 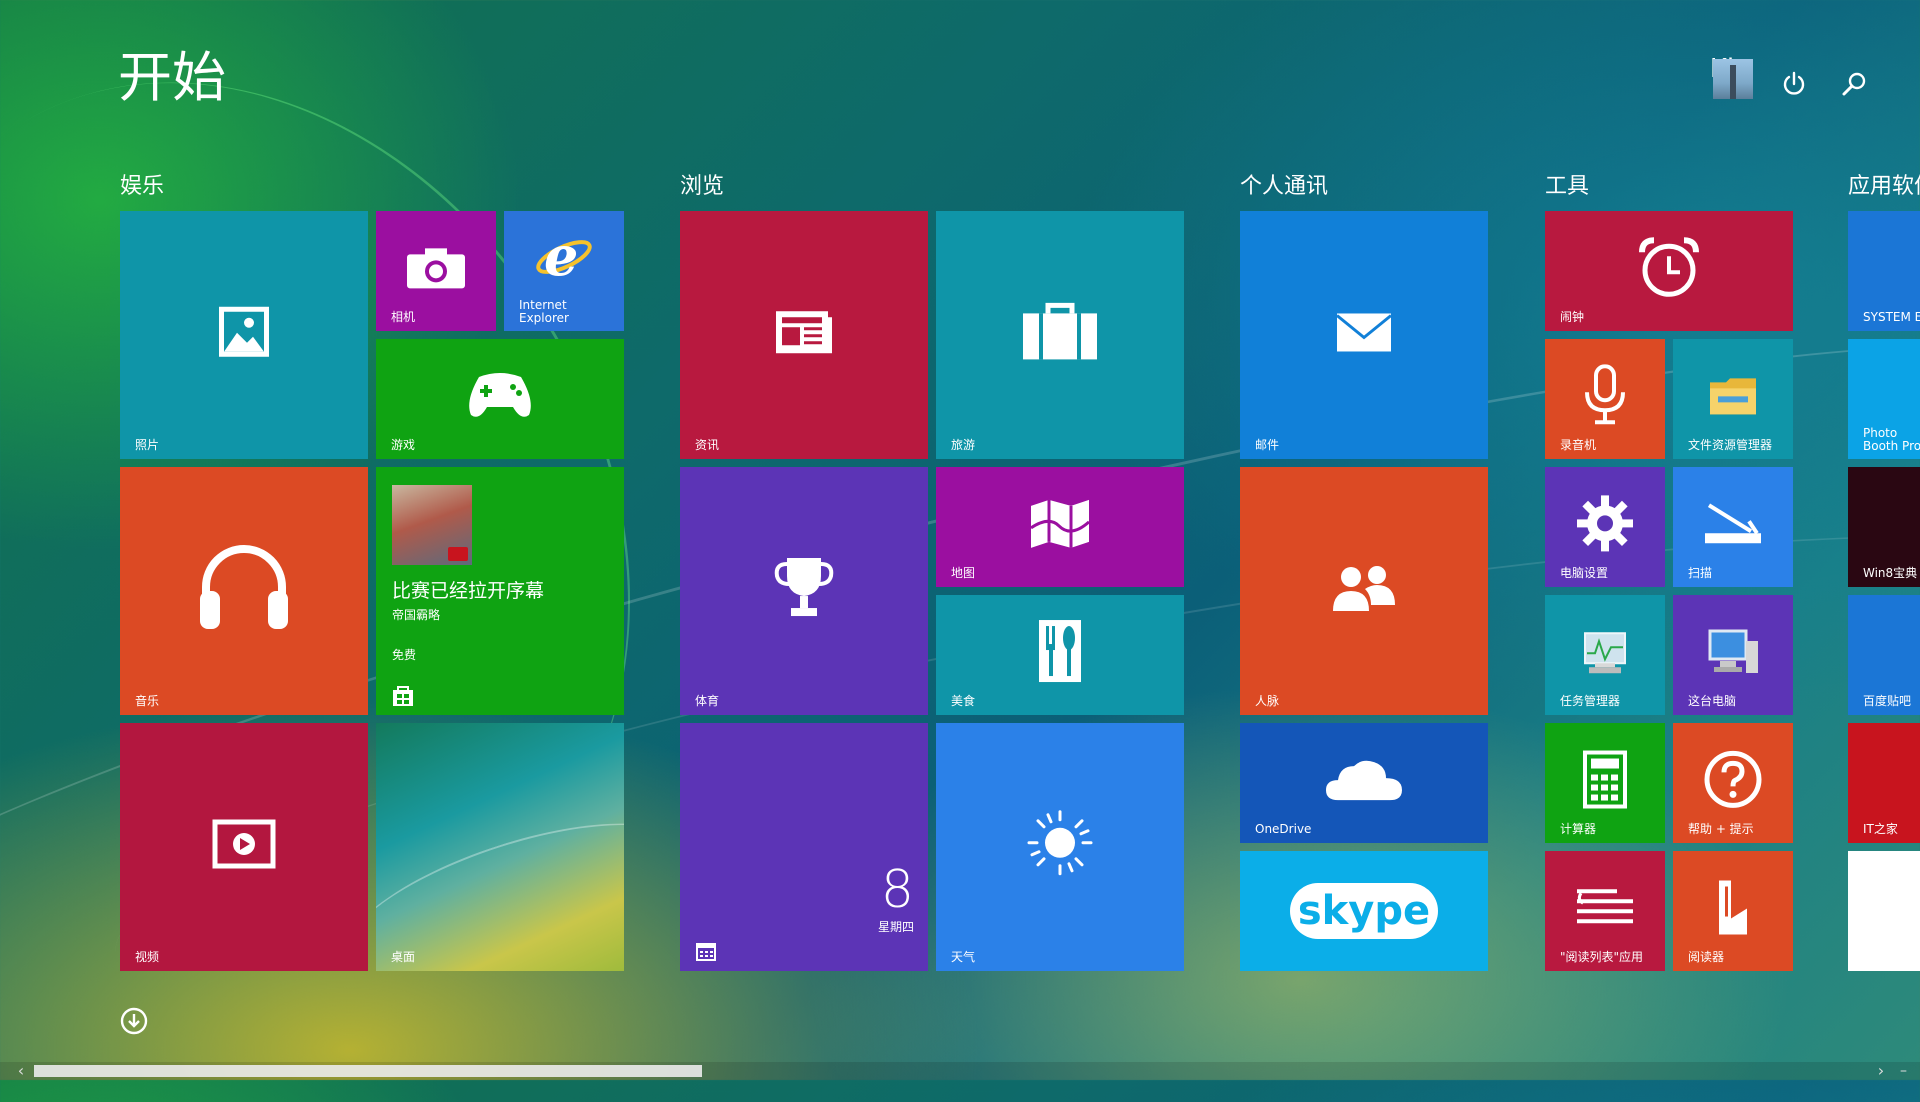 What do you see at coordinates (1060, 843) in the screenshot?
I see `sun-icon` at bounding box center [1060, 843].